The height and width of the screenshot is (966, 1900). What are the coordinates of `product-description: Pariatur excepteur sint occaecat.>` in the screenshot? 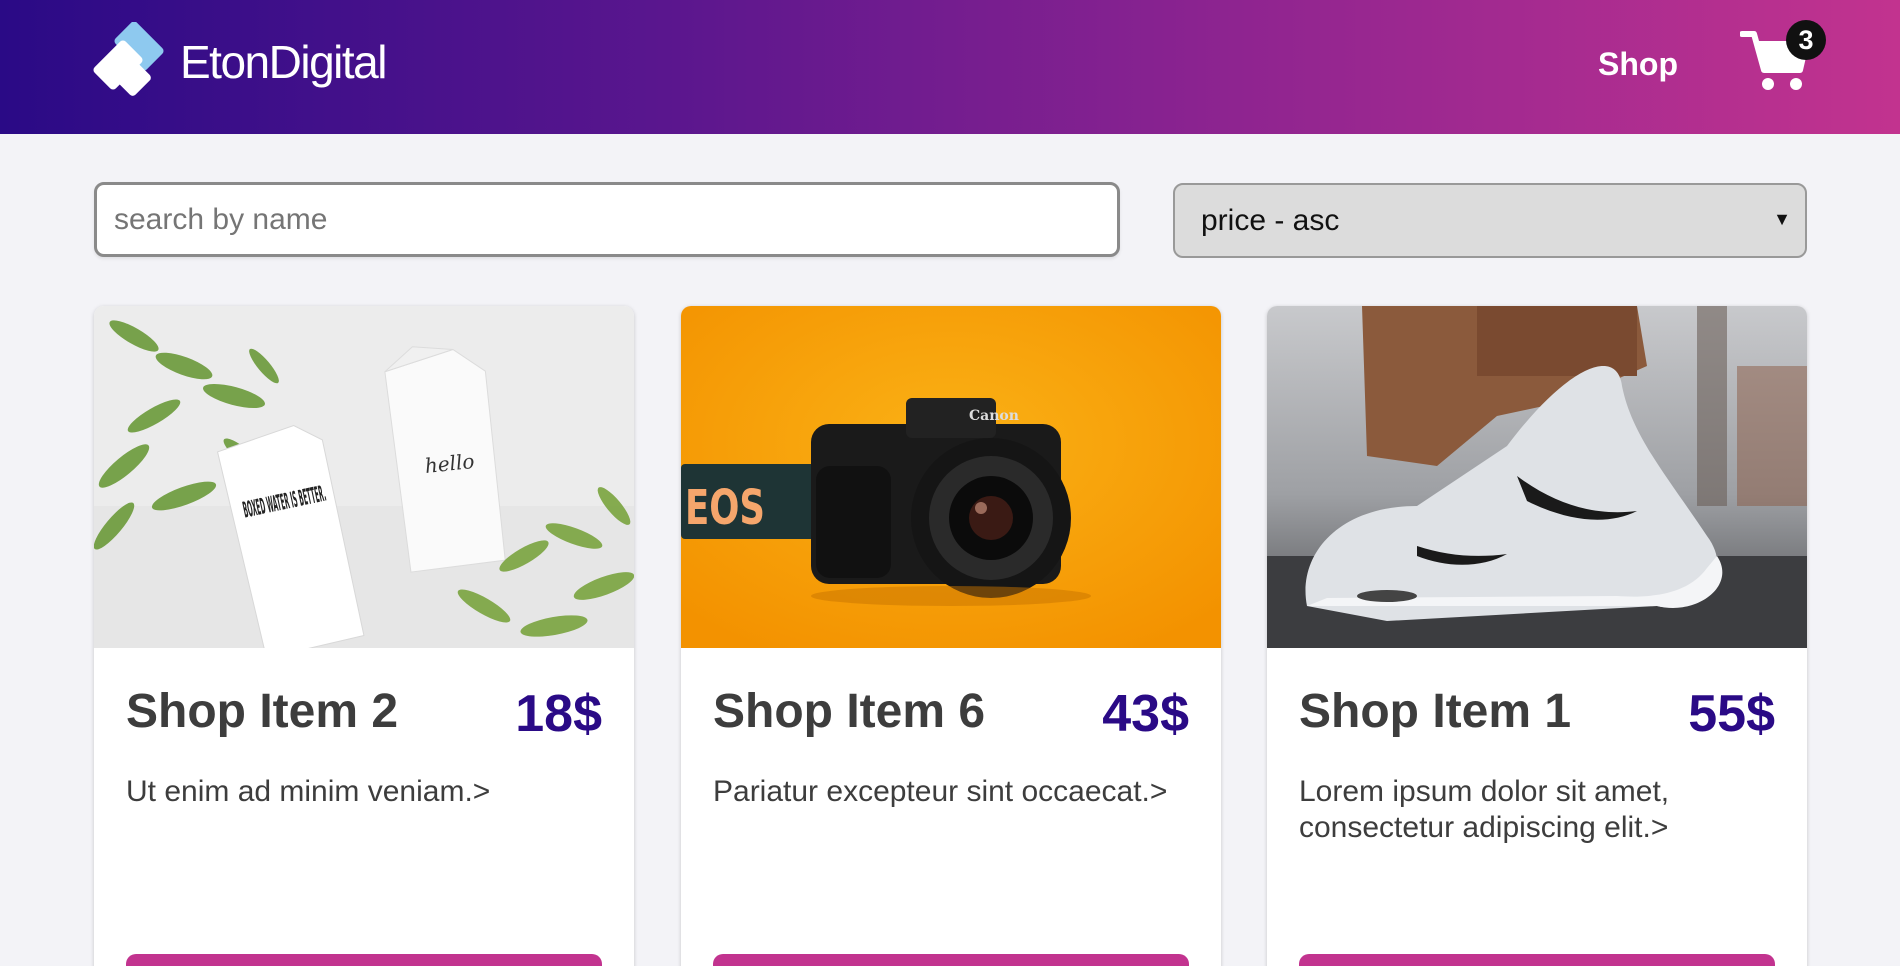 It's located at (940, 791).